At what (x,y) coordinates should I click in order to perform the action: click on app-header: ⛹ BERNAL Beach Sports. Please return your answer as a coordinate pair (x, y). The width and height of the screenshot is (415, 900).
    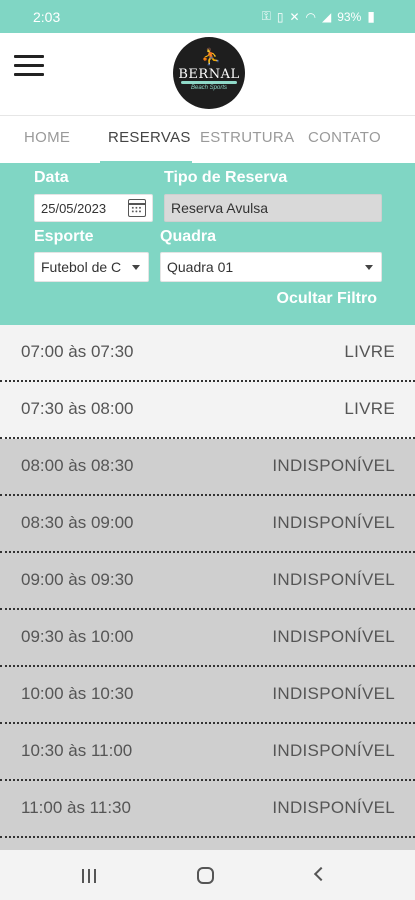
    Looking at the image, I should click on (207, 74).